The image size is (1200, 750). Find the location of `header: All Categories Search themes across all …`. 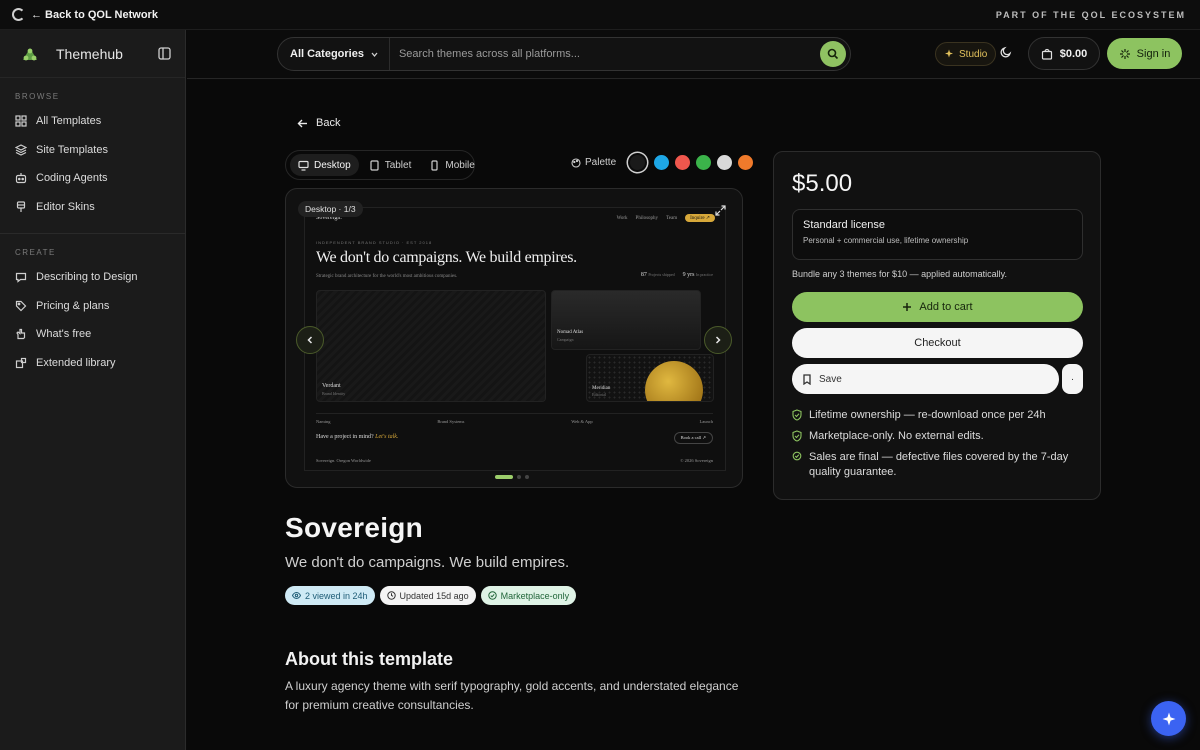

header: All Categories Search themes across all … is located at coordinates (693, 54).